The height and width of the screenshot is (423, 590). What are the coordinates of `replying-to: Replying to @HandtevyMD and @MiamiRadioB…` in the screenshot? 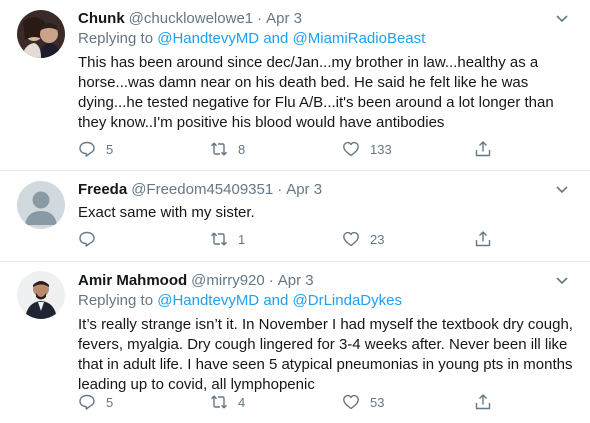 It's located at (329, 40).